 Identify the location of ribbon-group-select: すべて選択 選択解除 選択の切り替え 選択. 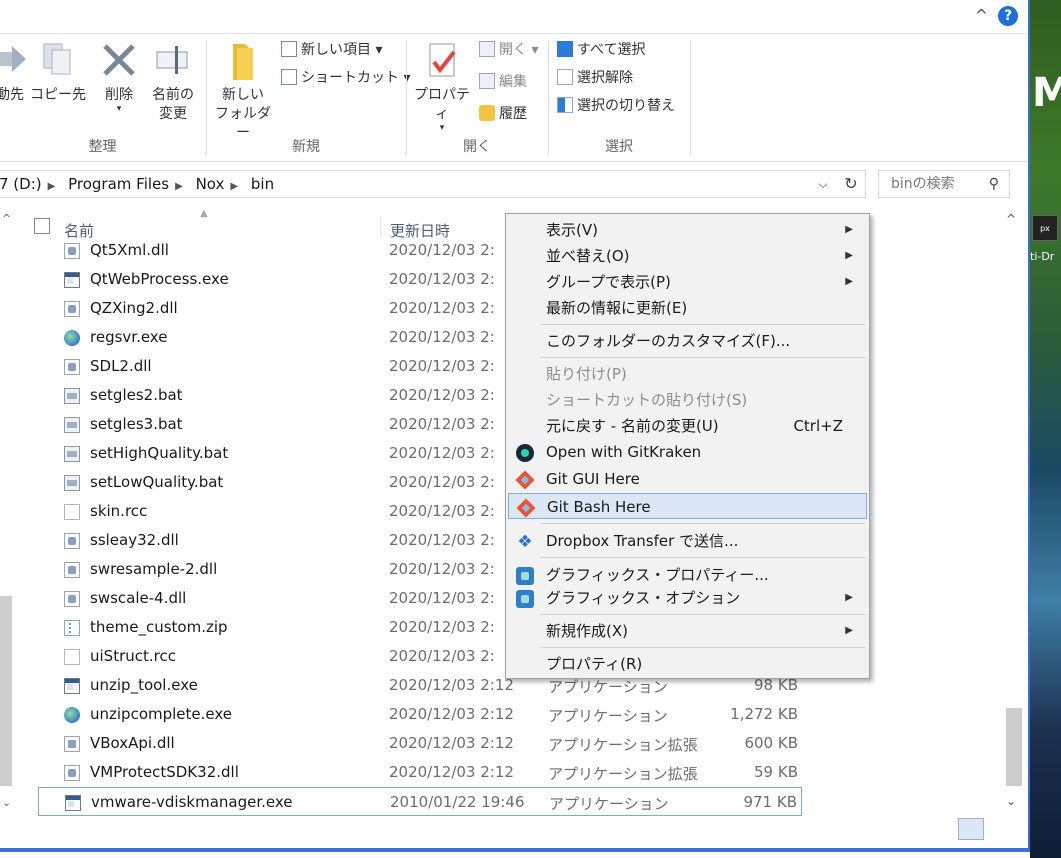
(619, 98).